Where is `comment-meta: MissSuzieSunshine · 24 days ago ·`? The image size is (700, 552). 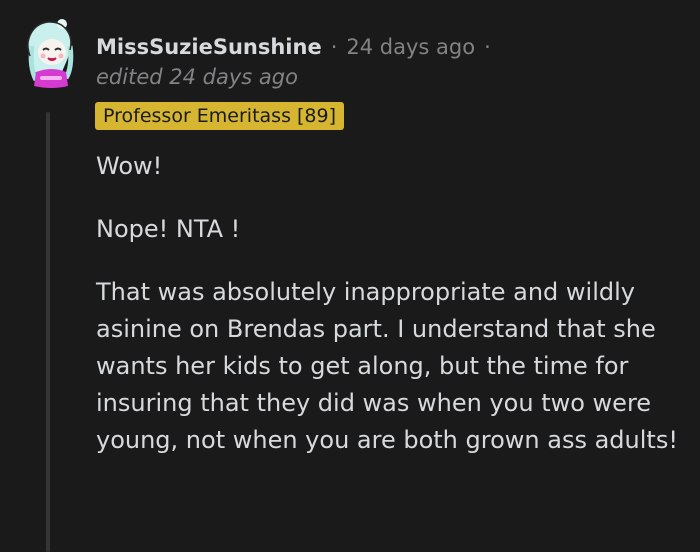
comment-meta: MissSuzieSunshine · 24 days ago · is located at coordinates (298, 47).